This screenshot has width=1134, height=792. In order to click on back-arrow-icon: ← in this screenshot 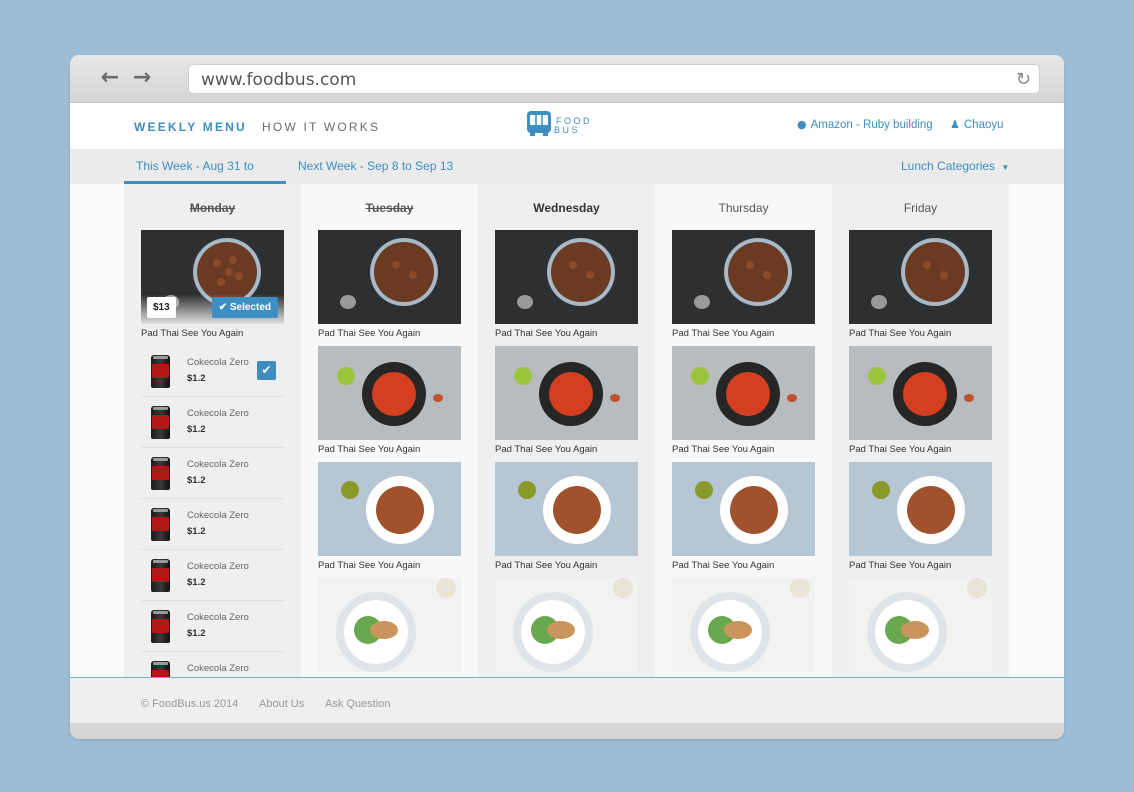, I will do `click(110, 78)`.